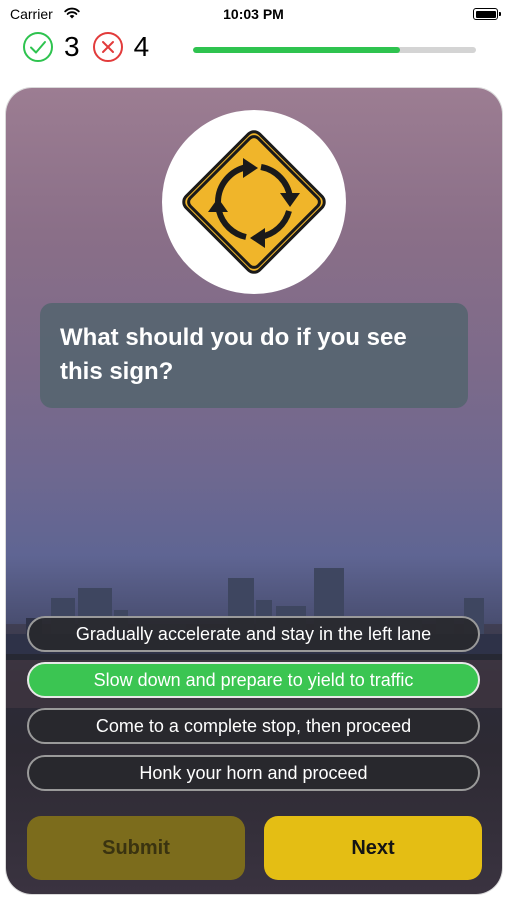  I want to click on status-bar: Carrier 10:03 PM, so click(253, 14).